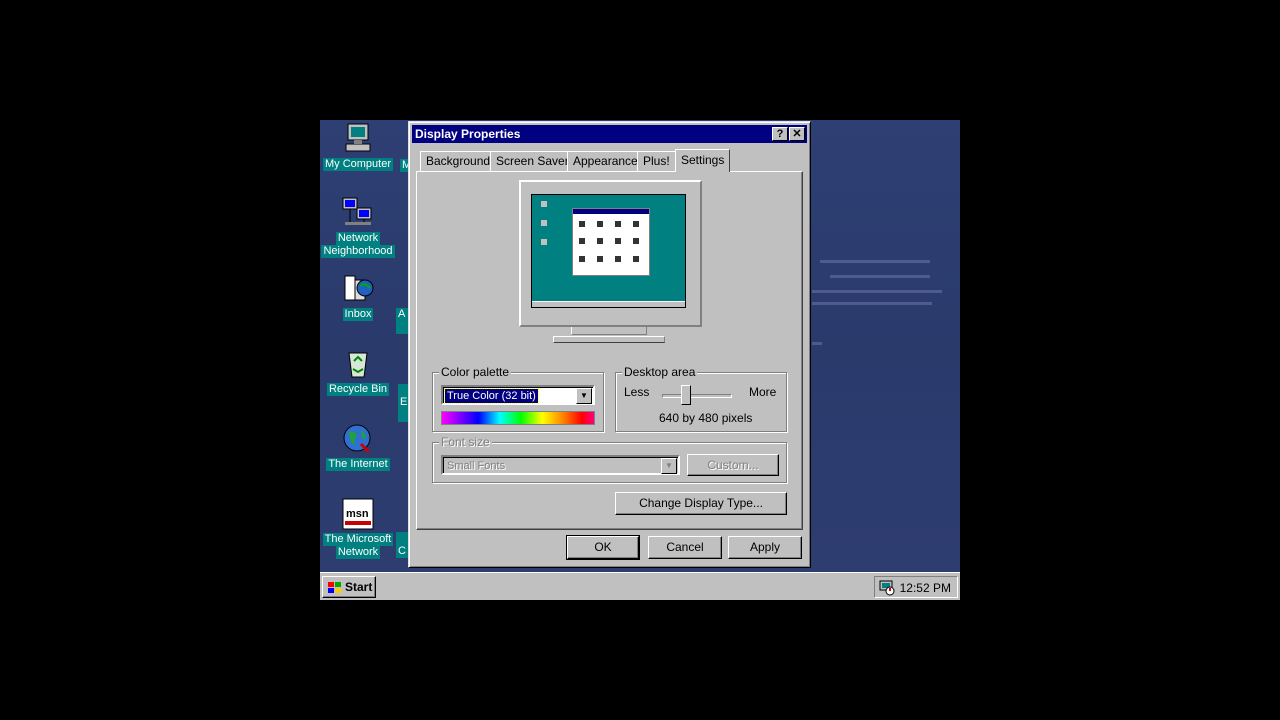  Describe the element at coordinates (608, 304) in the screenshot. I see `preview-taskbar` at that location.